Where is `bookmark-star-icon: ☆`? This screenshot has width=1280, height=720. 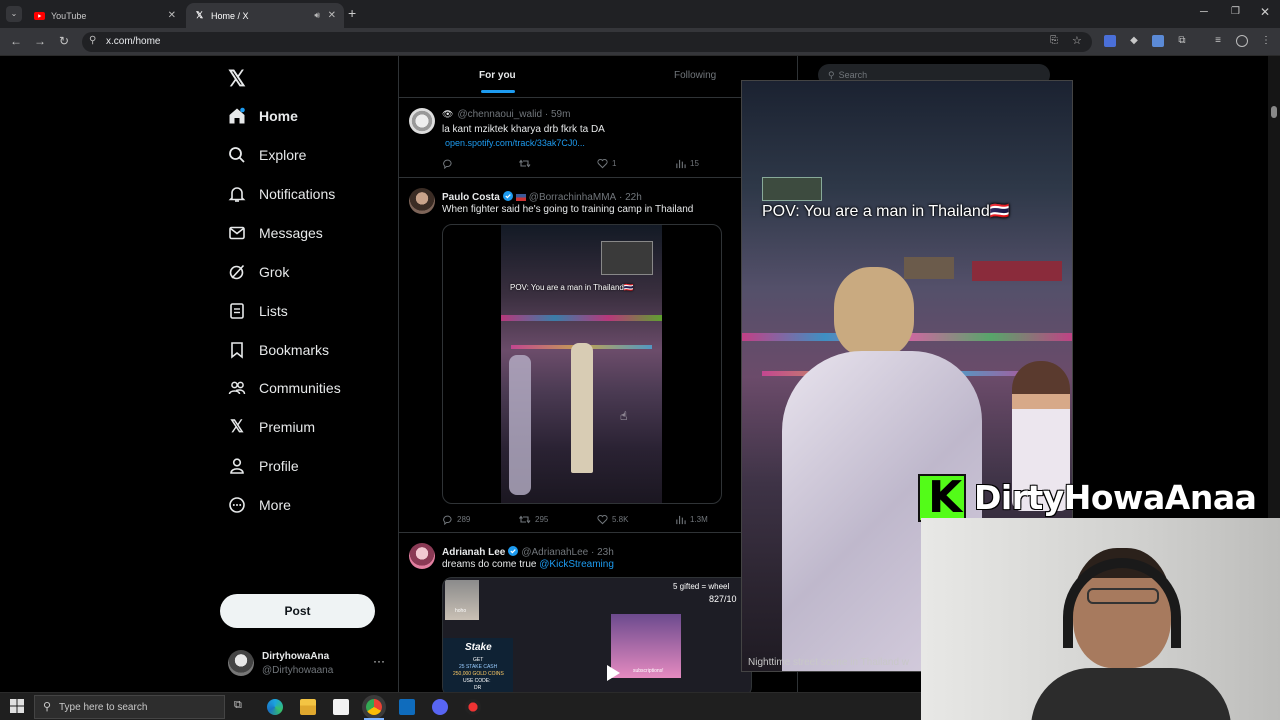 bookmark-star-icon: ☆ is located at coordinates (1077, 40).